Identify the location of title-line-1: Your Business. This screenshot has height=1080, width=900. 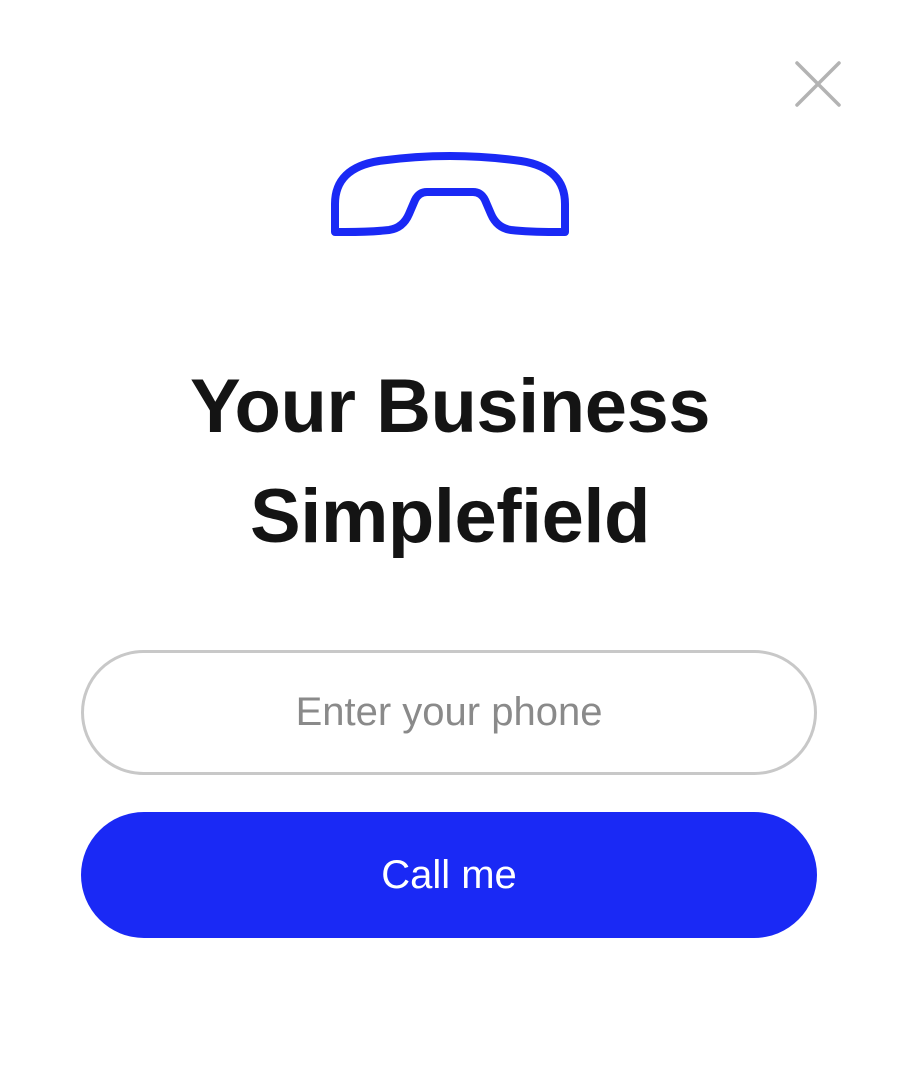
(450, 406).